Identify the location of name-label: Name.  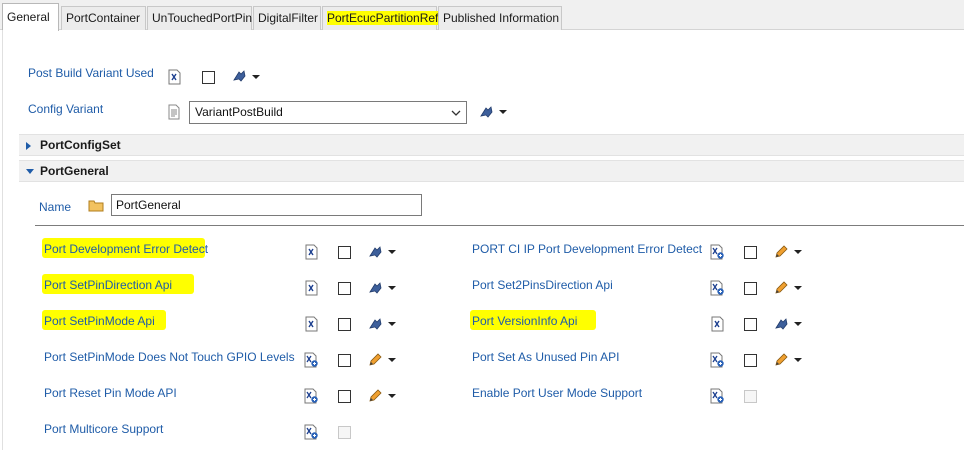
(55, 207).